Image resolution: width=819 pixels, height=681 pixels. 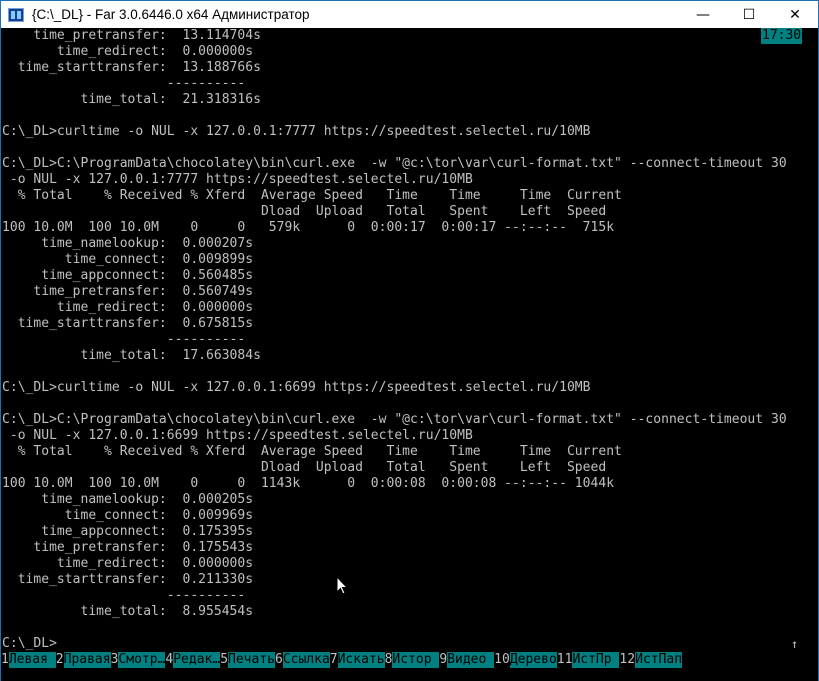 What do you see at coordinates (128, 579) in the screenshot?
I see `console-line: time_starttransfer: 0.211330s` at bounding box center [128, 579].